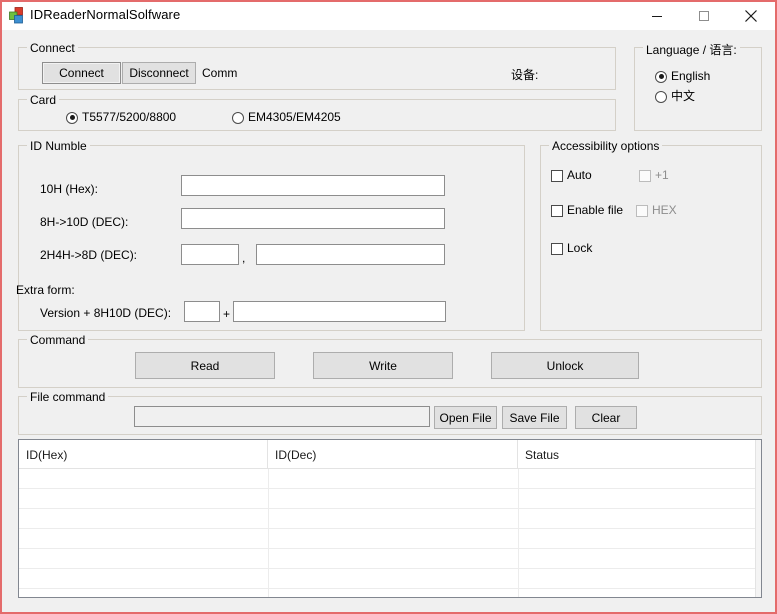 The image size is (777, 614). I want to click on file-path-input, so click(282, 416).